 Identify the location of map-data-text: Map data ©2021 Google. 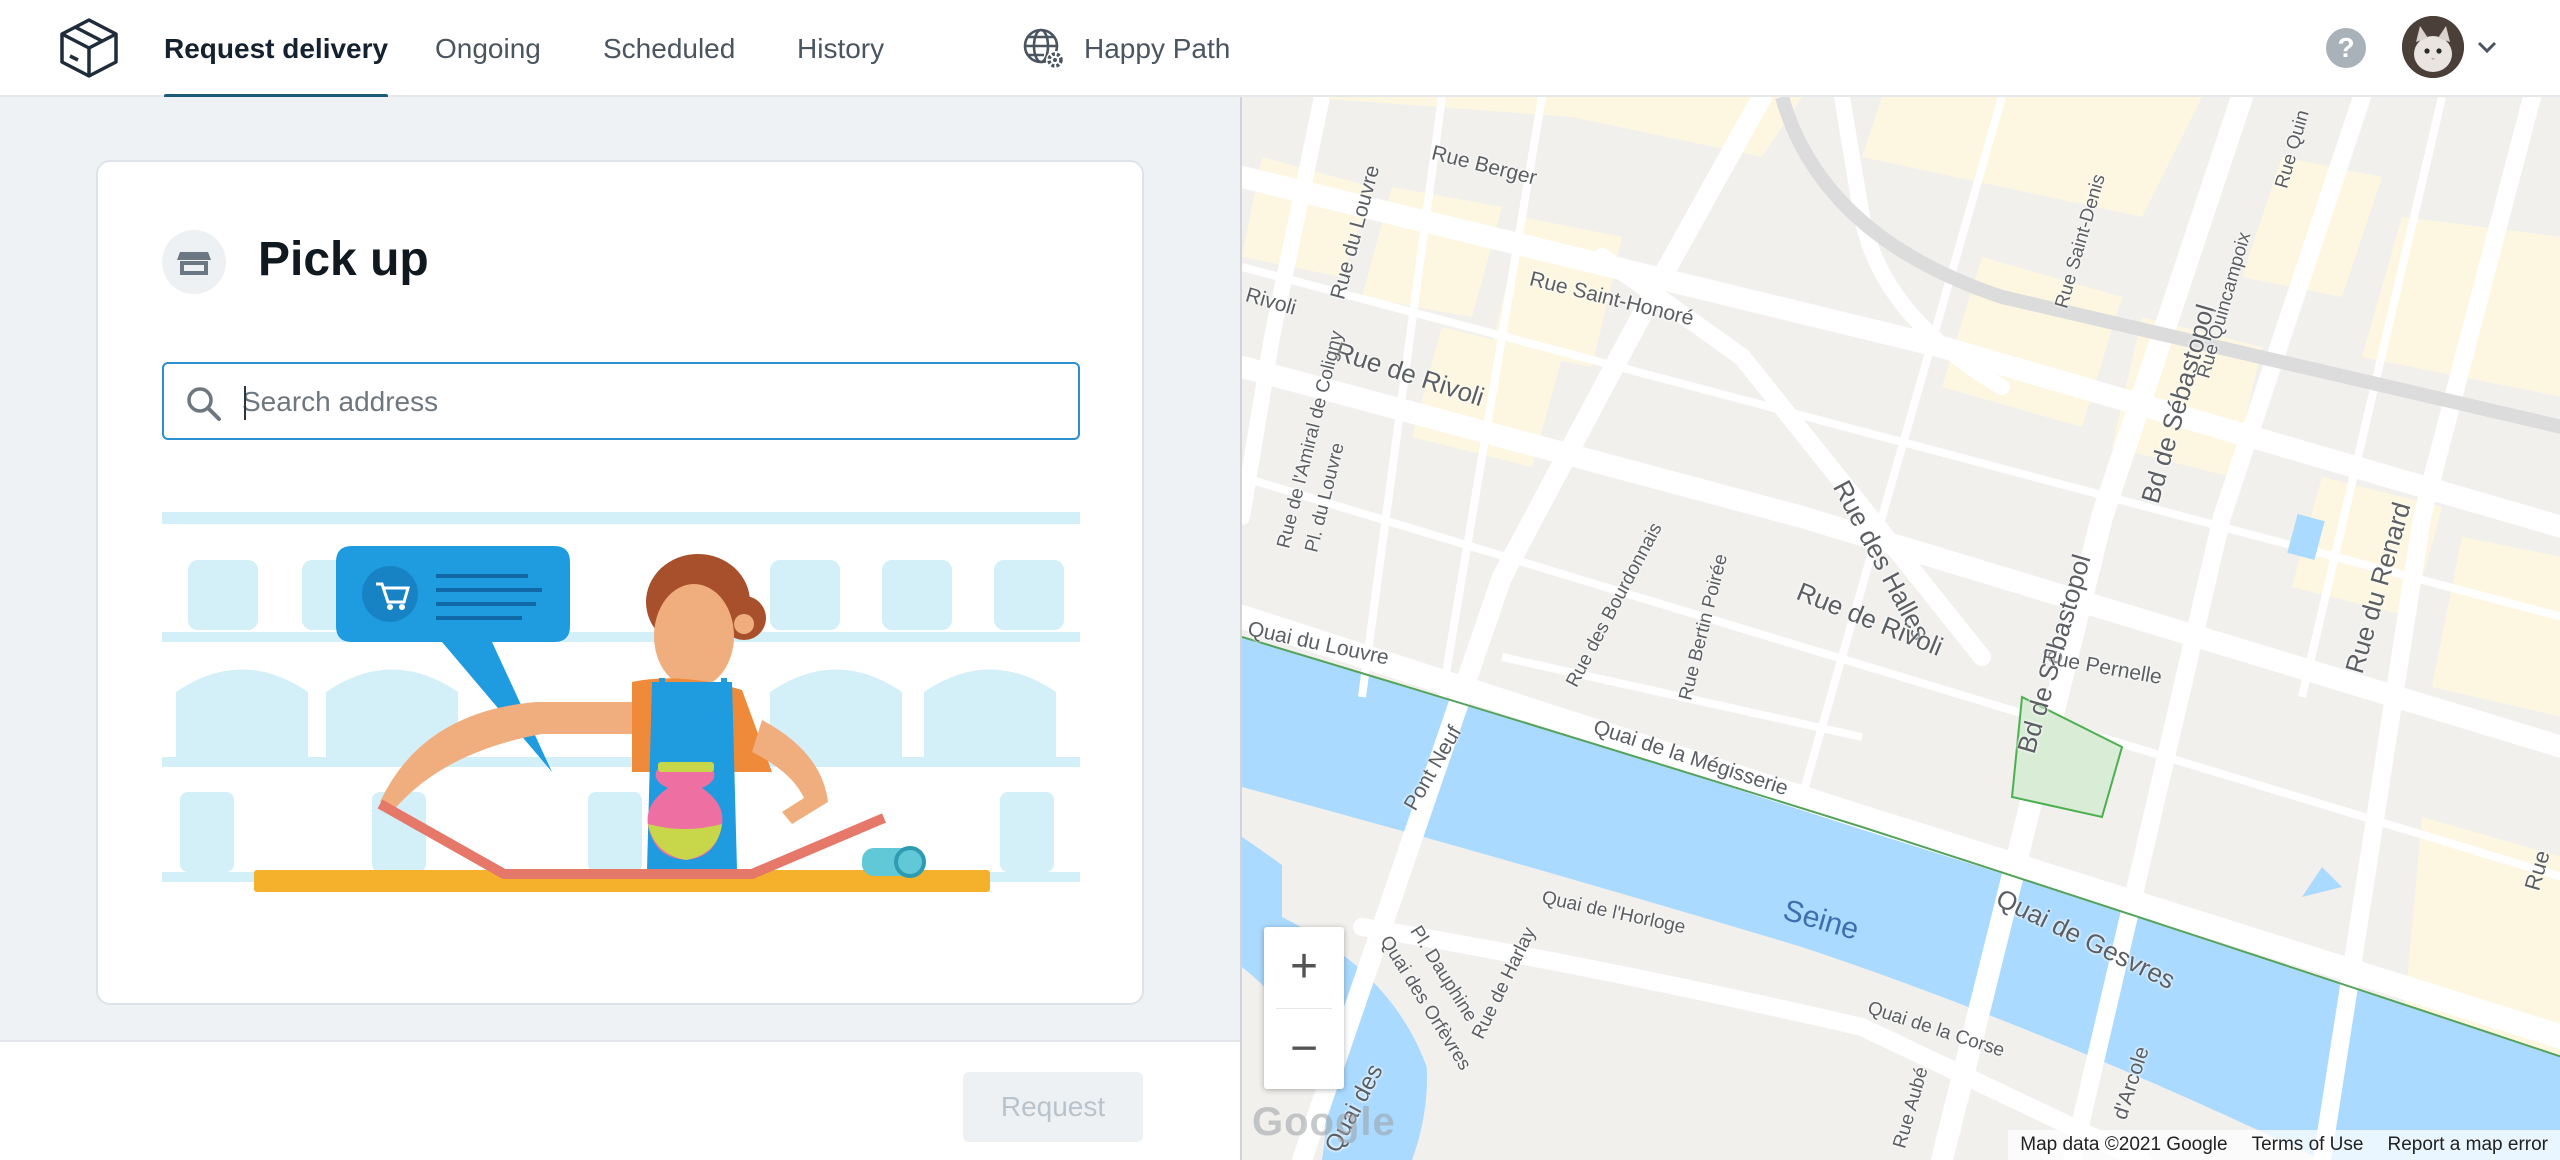
(2124, 1144).